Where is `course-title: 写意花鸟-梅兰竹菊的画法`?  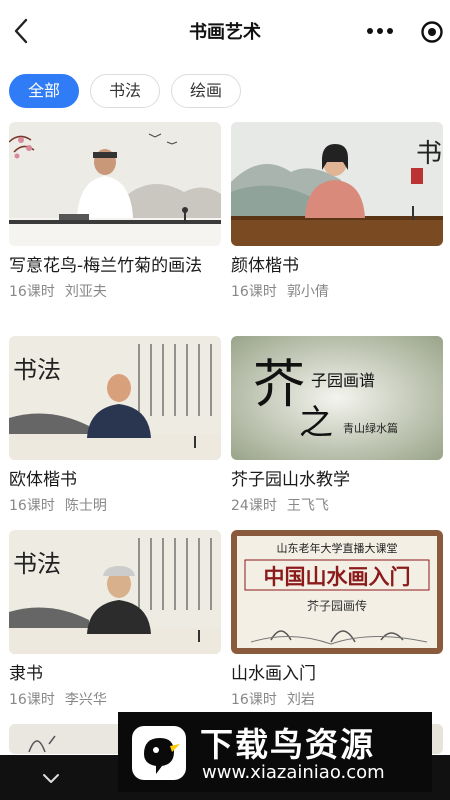 course-title: 写意花鸟-梅兰竹菊的画法 is located at coordinates (106, 266).